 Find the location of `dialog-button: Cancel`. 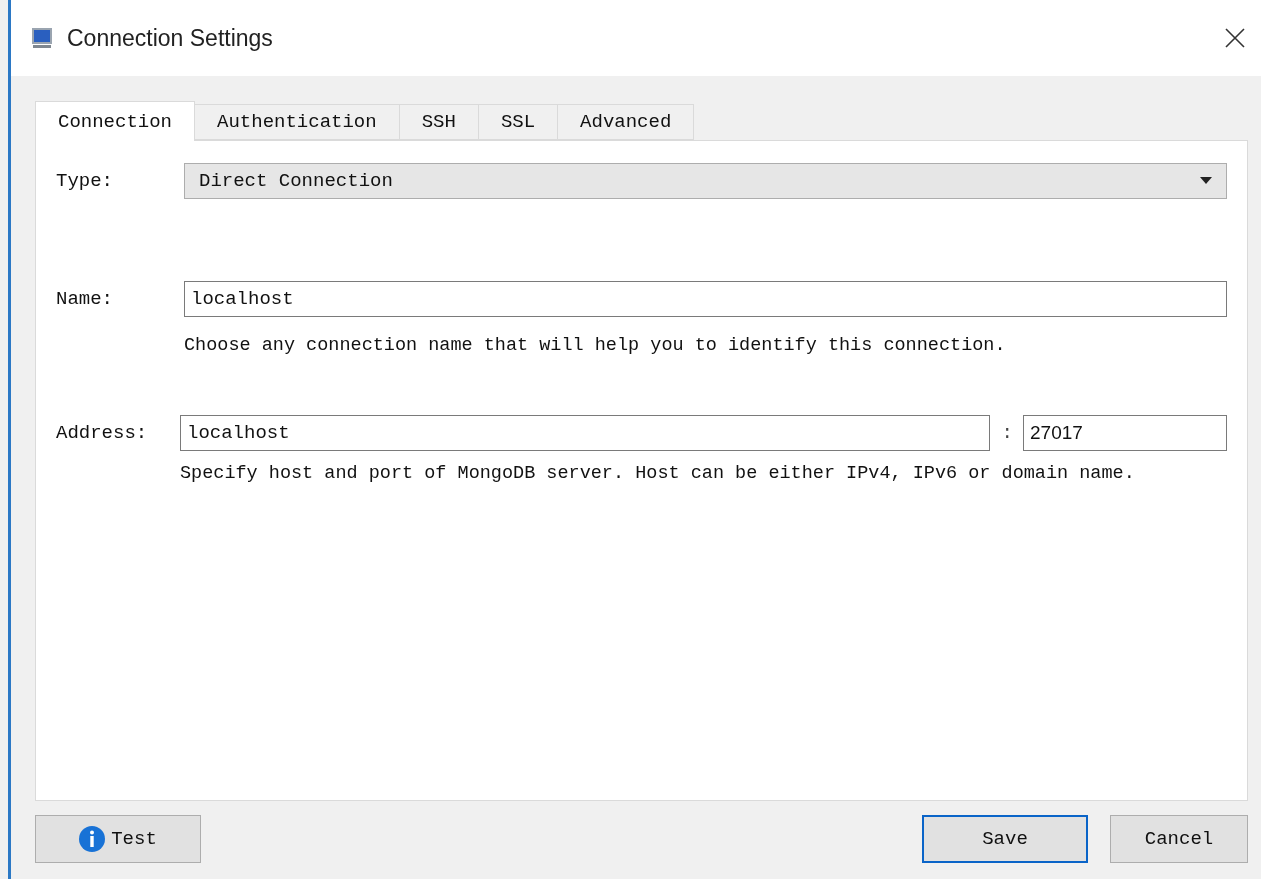

dialog-button: Cancel is located at coordinates (1179, 839).